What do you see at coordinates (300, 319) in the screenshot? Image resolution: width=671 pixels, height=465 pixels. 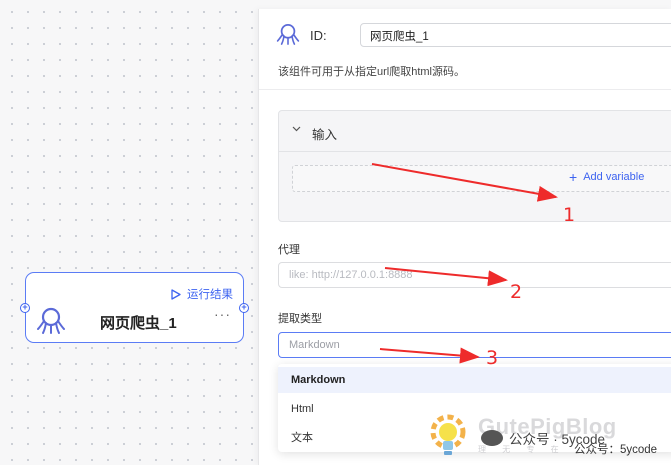 I see `extract-type-label: 提取类型` at bounding box center [300, 319].